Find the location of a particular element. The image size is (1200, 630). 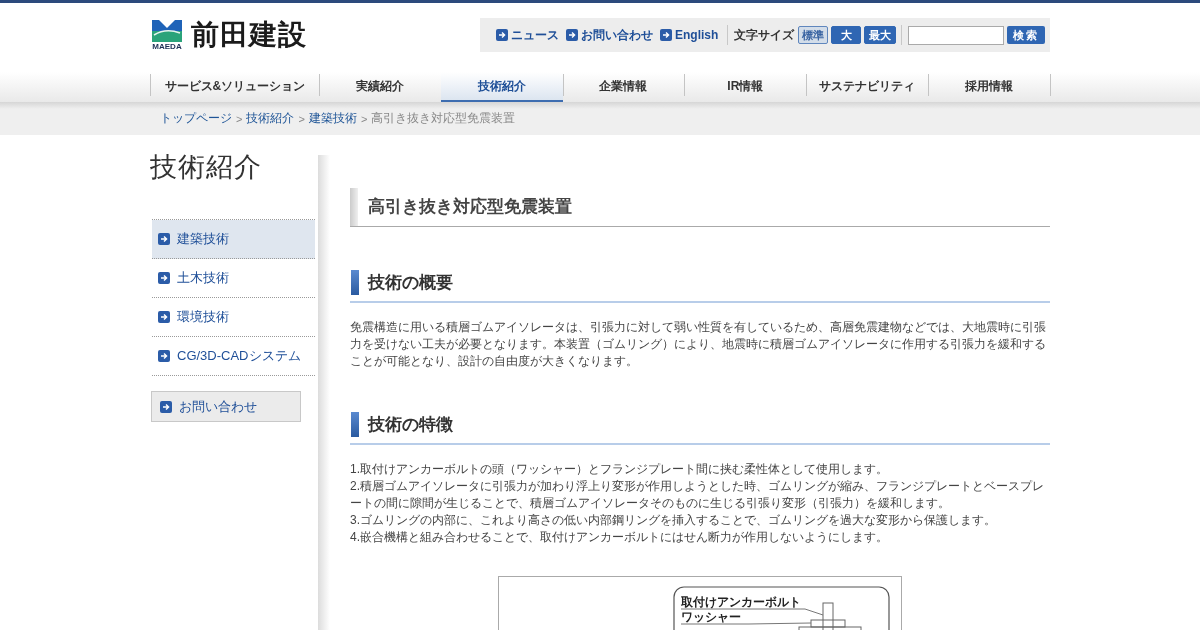

font-size-button: 最大 is located at coordinates (880, 35).